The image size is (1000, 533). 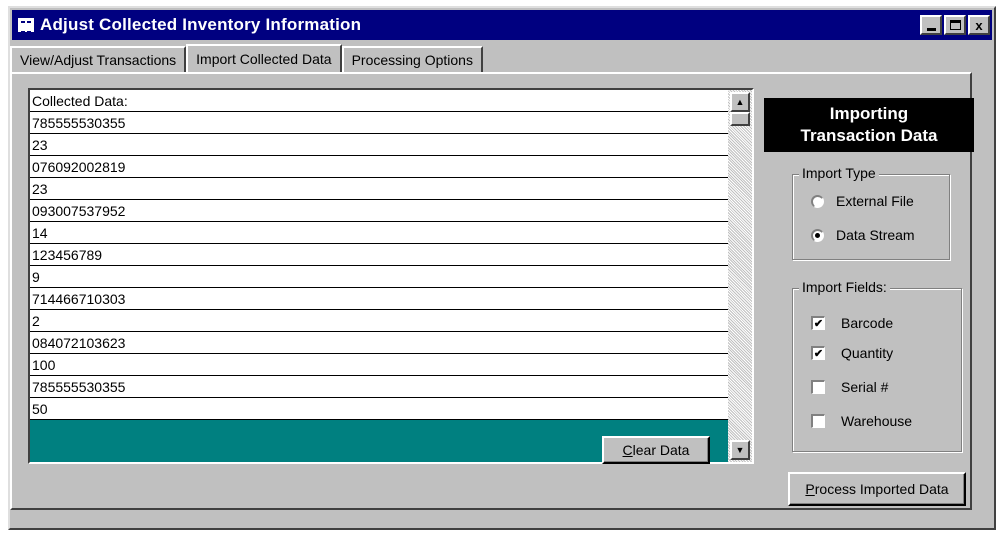 I want to click on scroll-down-button: ▼, so click(x=740, y=450).